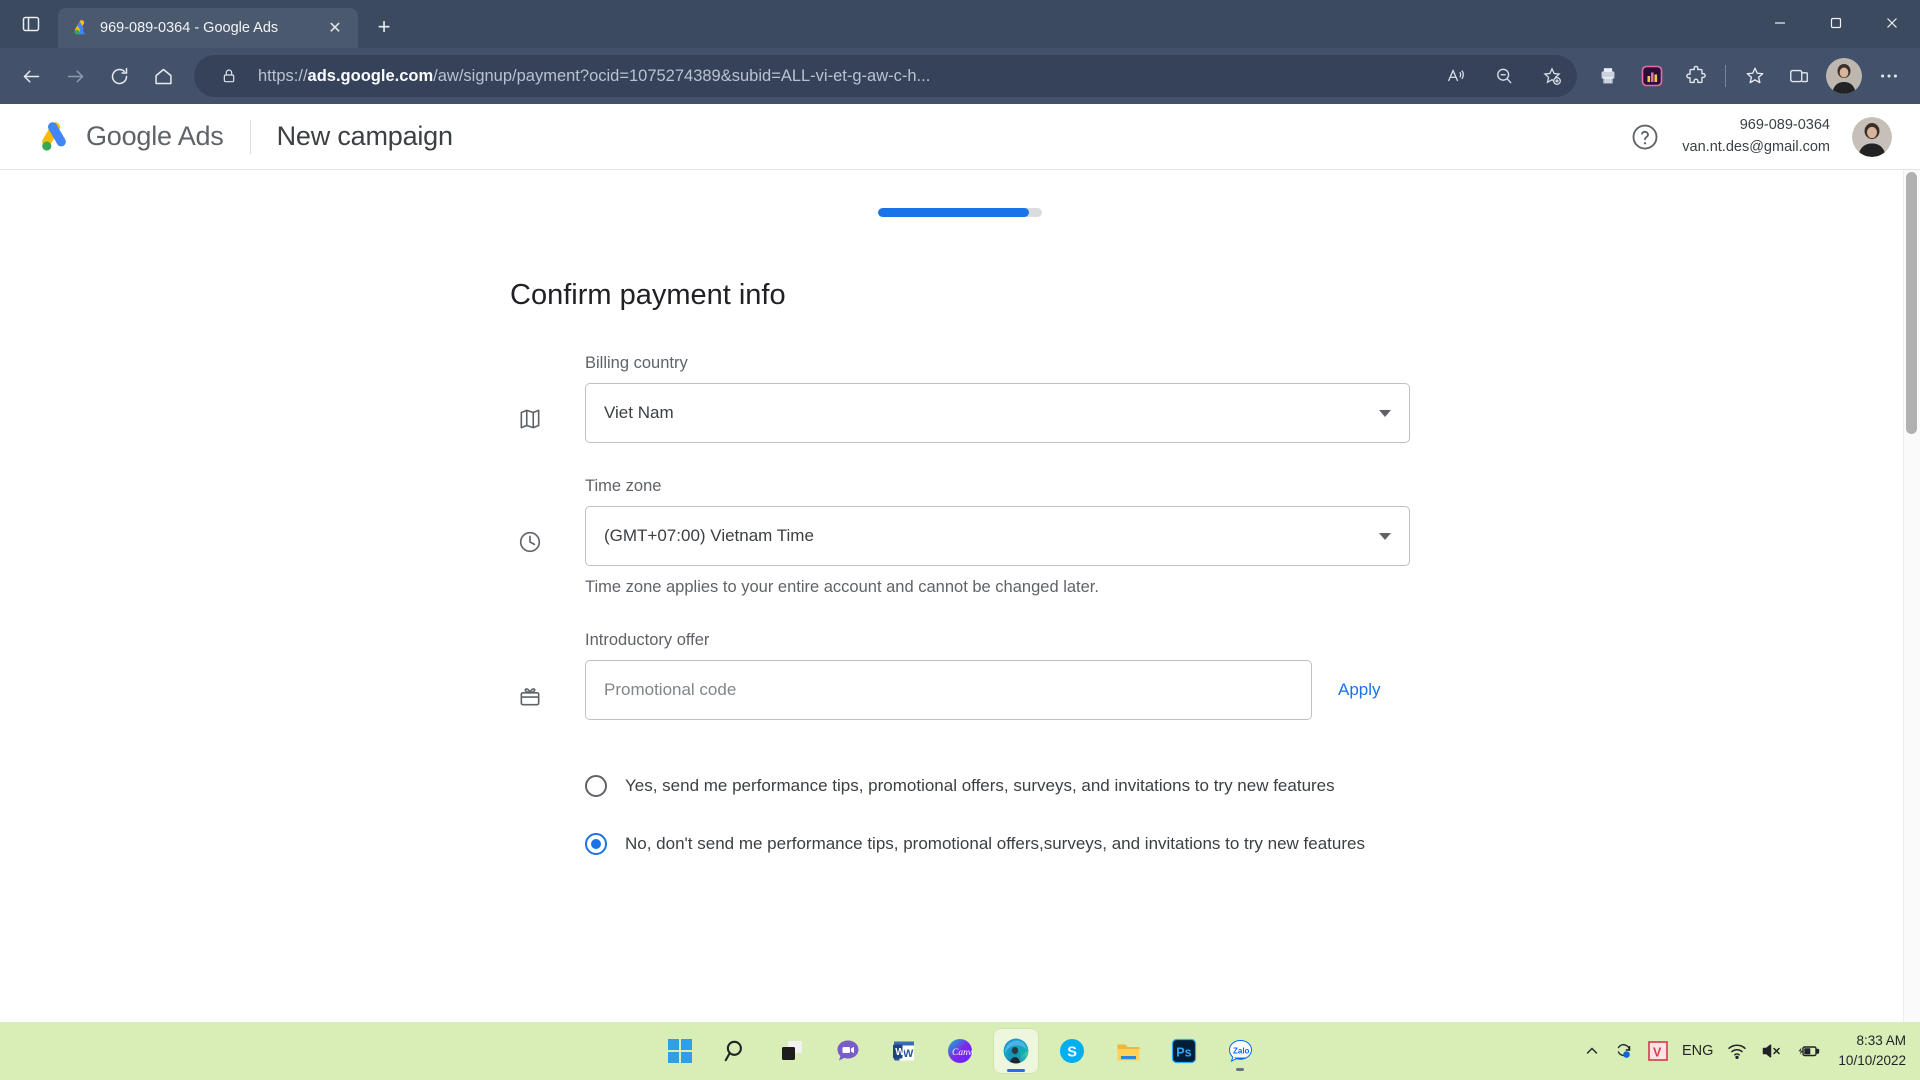 This screenshot has width=1920, height=1080. Describe the element at coordinates (997, 536) in the screenshot. I see `time-zone-select: (GMT+07:00) Vietnam Time` at that location.